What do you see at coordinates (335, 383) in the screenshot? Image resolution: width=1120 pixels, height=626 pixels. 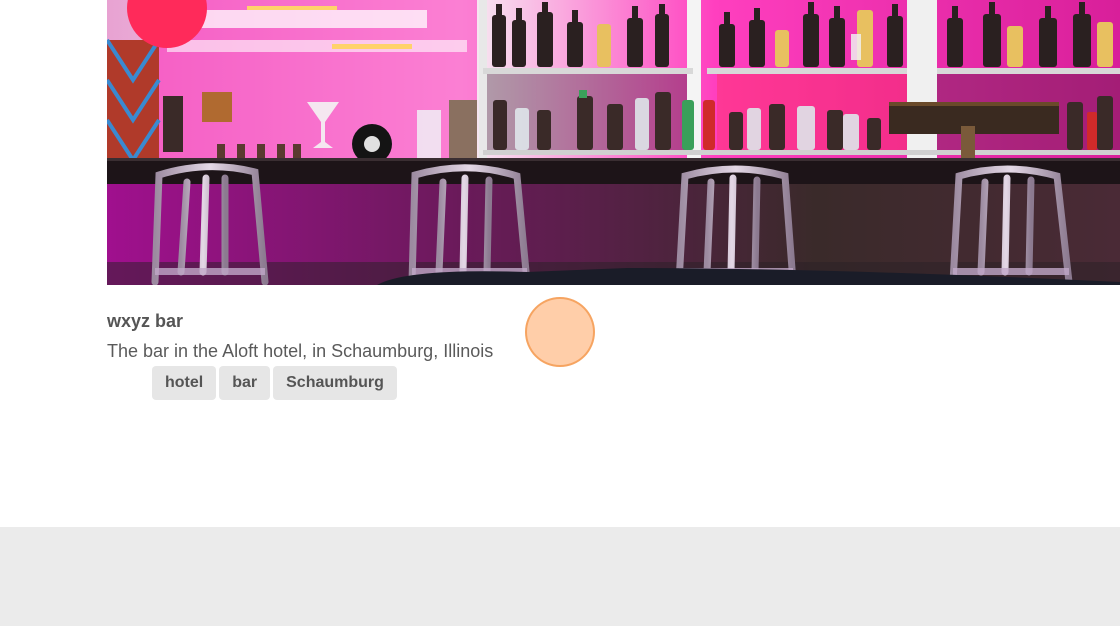 I see `tag-schaumburg: Schaumburg` at bounding box center [335, 383].